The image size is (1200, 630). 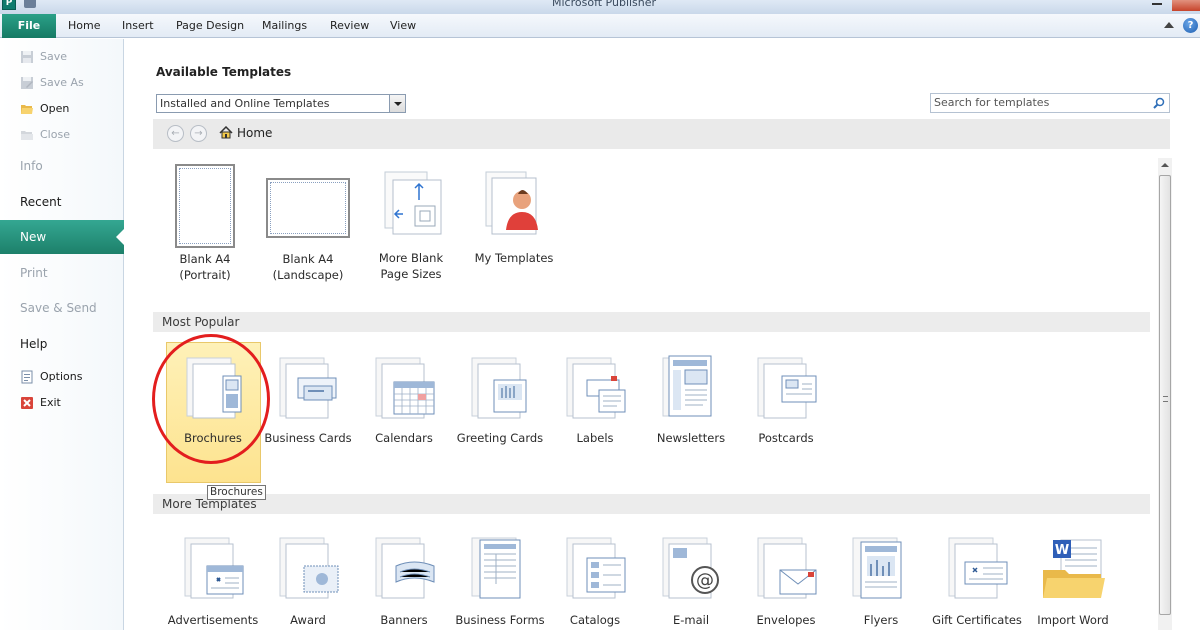 I want to click on blank-landscape-page-icon, so click(x=308, y=206).